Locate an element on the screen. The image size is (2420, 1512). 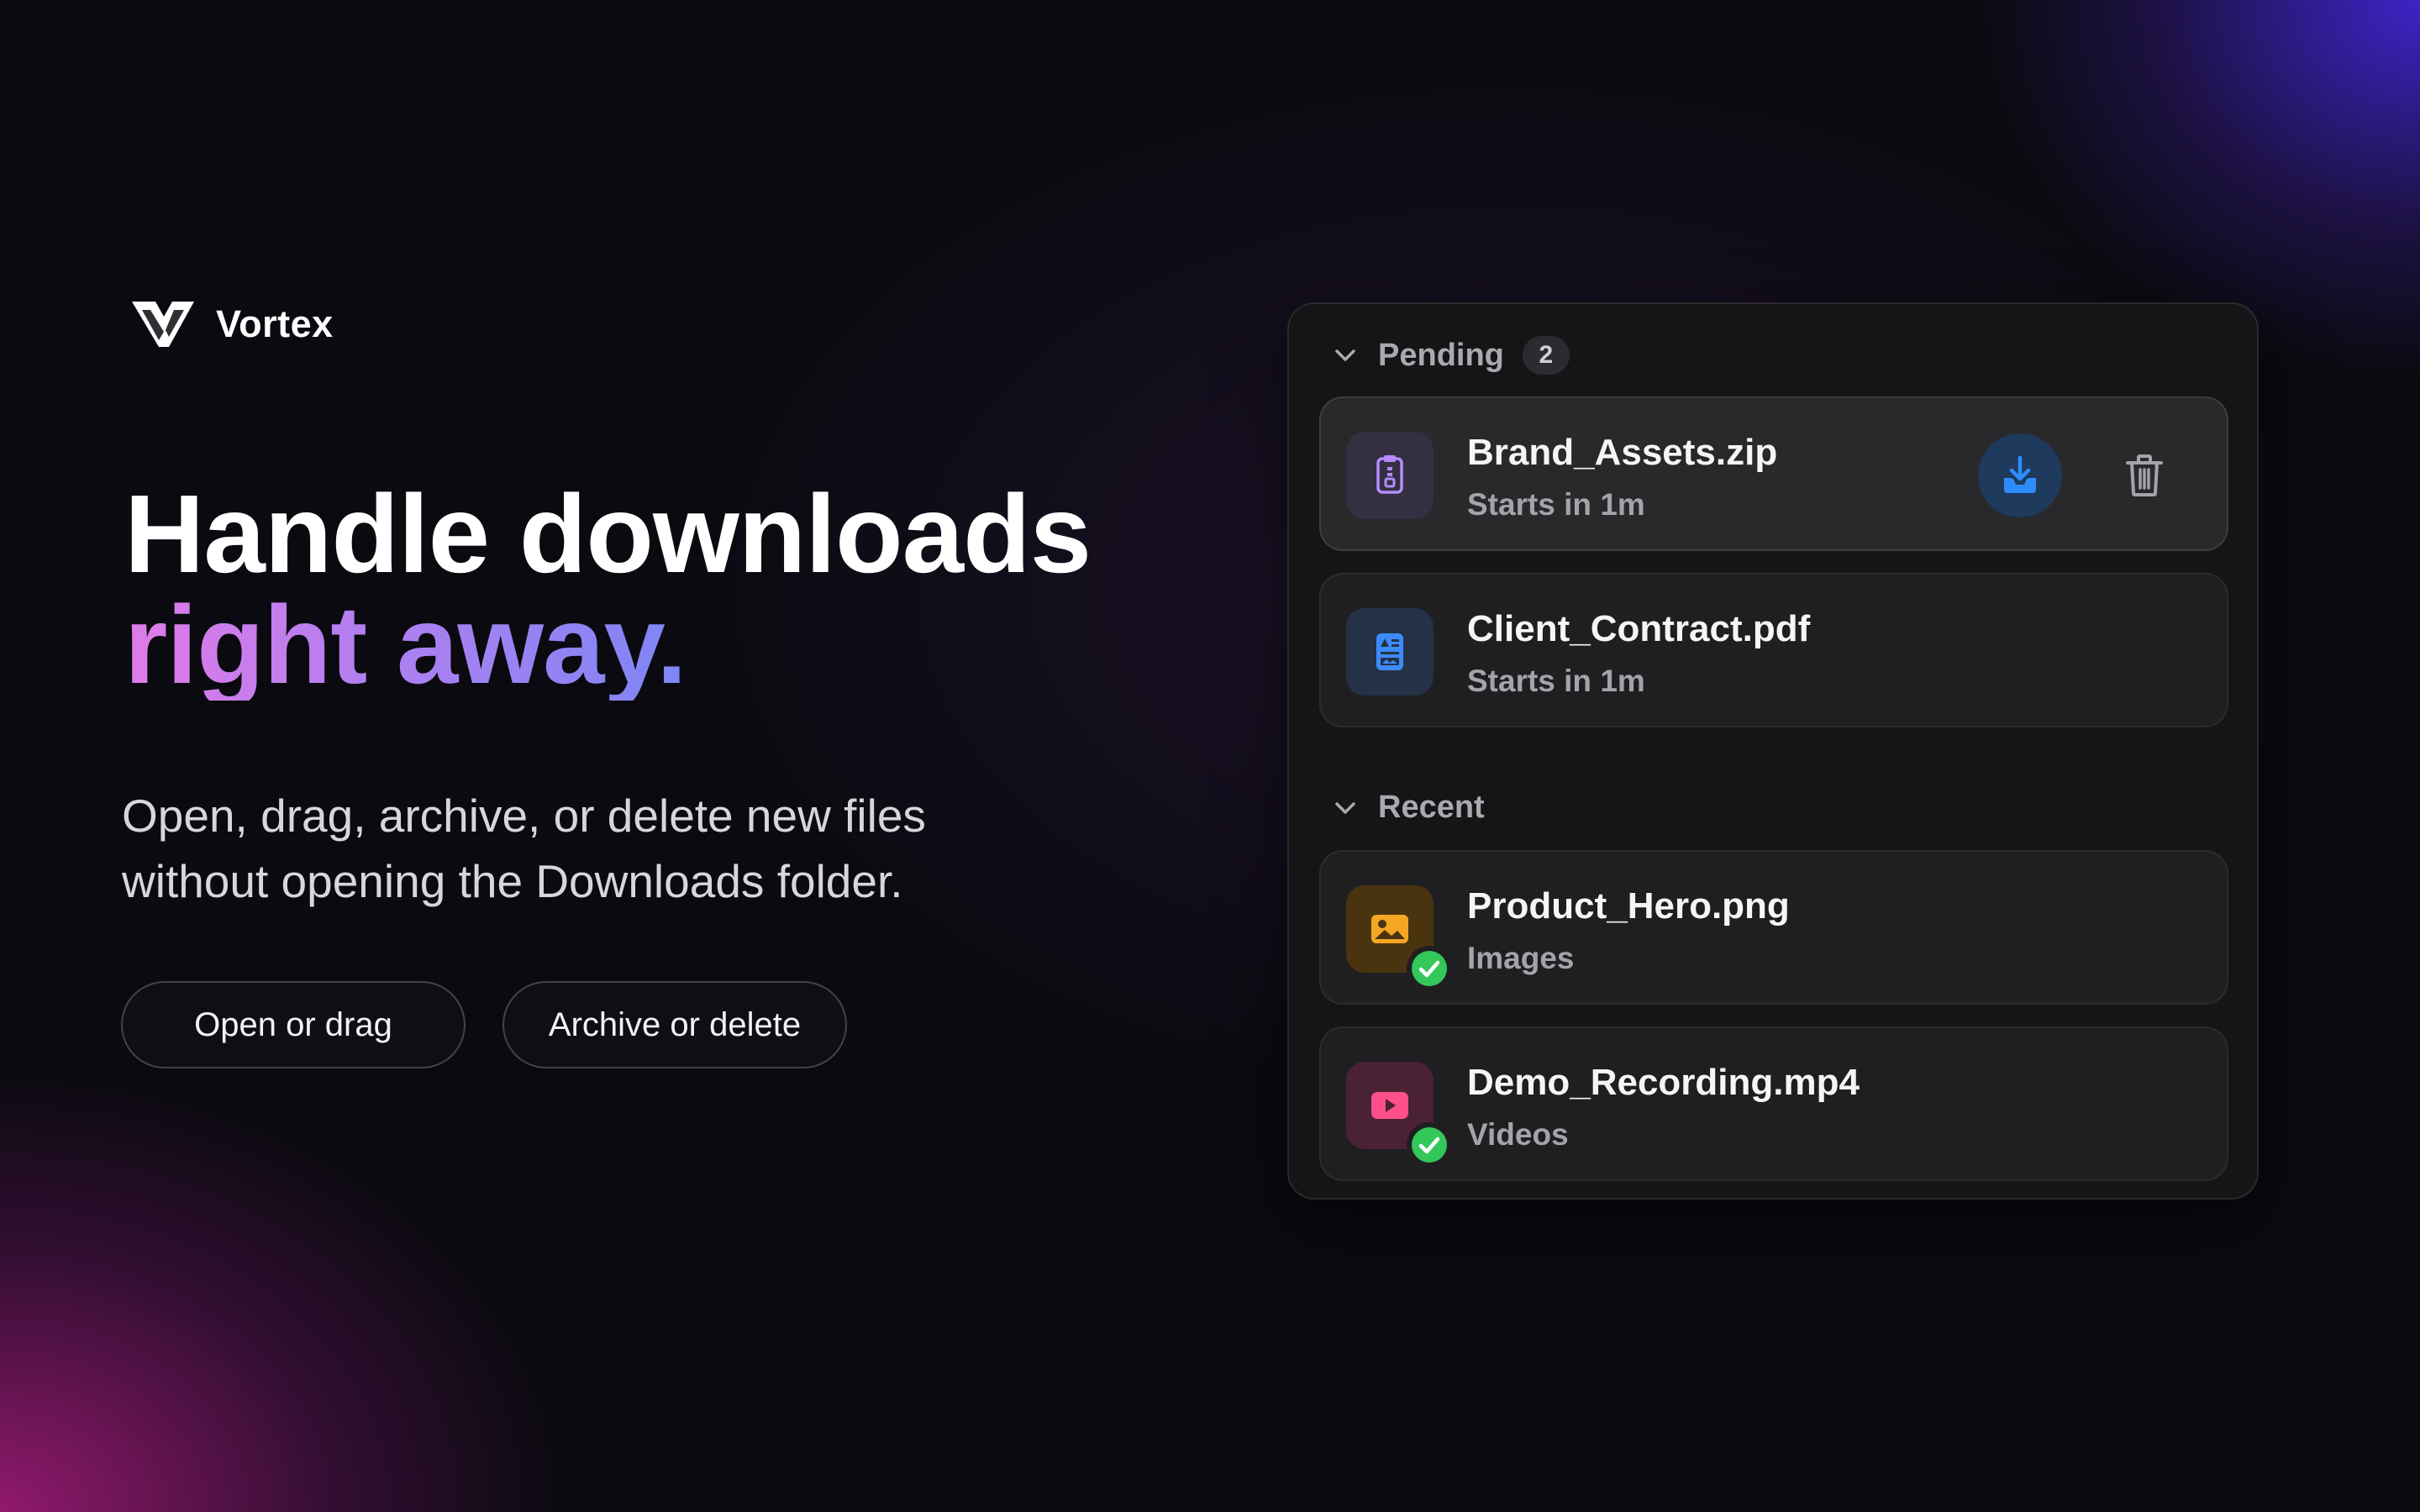
archive-or-delete-button: Archive or delete is located at coordinates (674, 1024).